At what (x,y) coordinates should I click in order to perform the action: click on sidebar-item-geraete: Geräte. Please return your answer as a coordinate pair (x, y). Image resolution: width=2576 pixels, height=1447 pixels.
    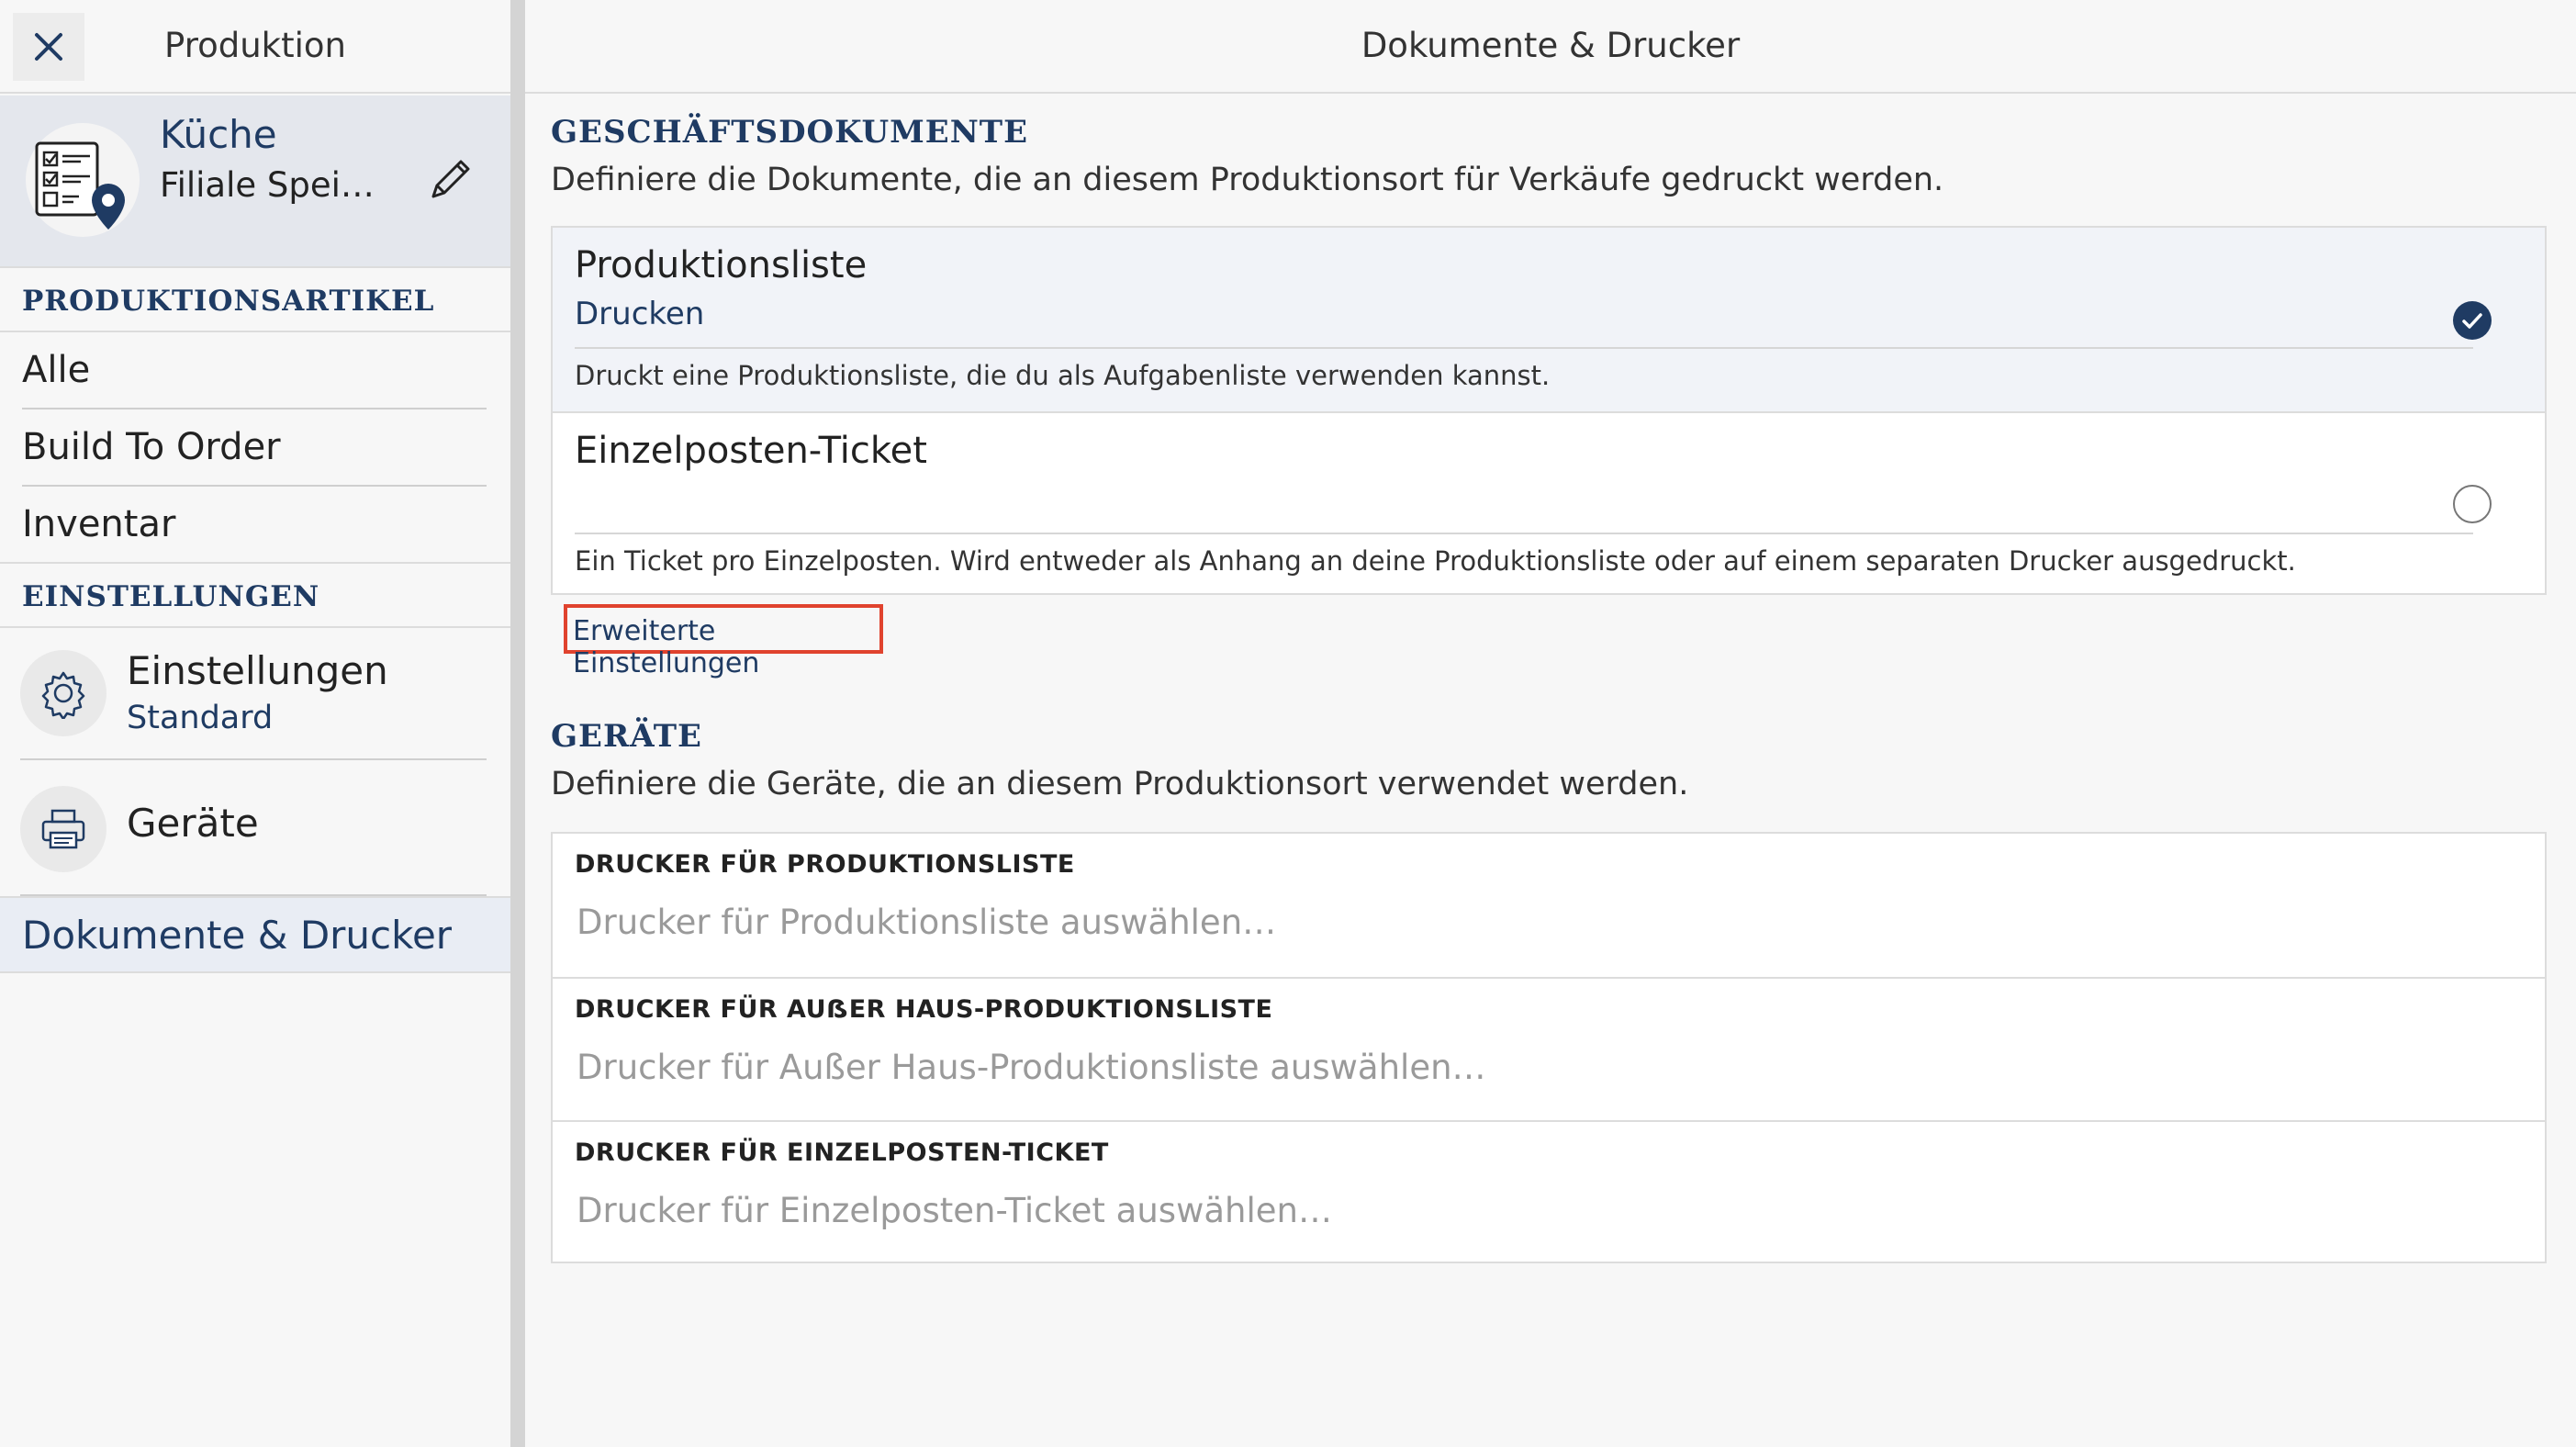
    Looking at the image, I should click on (255, 828).